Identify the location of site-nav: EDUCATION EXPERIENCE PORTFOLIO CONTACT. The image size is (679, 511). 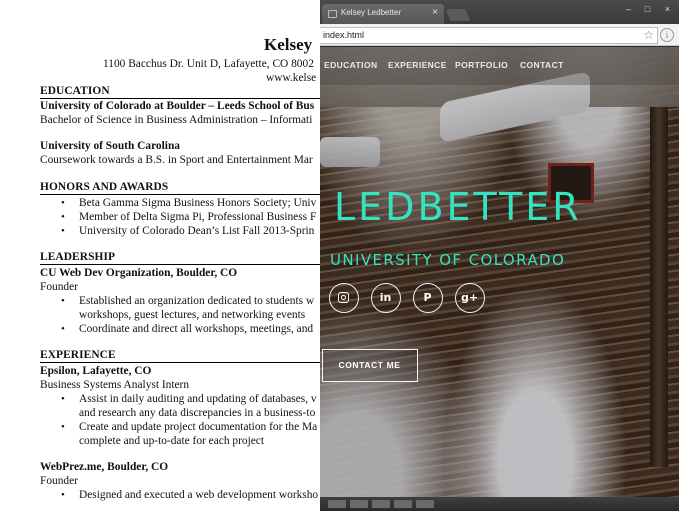
(499, 66).